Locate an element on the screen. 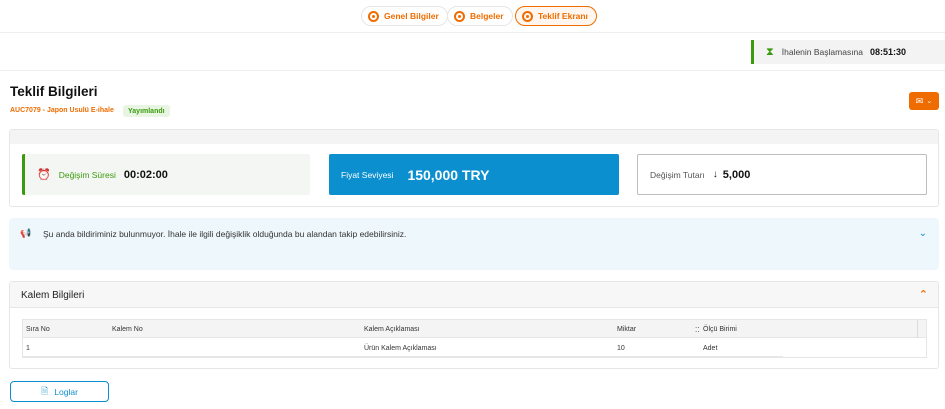 This screenshot has width=945, height=409. price-level-value: 150,000 TRY is located at coordinates (448, 174).